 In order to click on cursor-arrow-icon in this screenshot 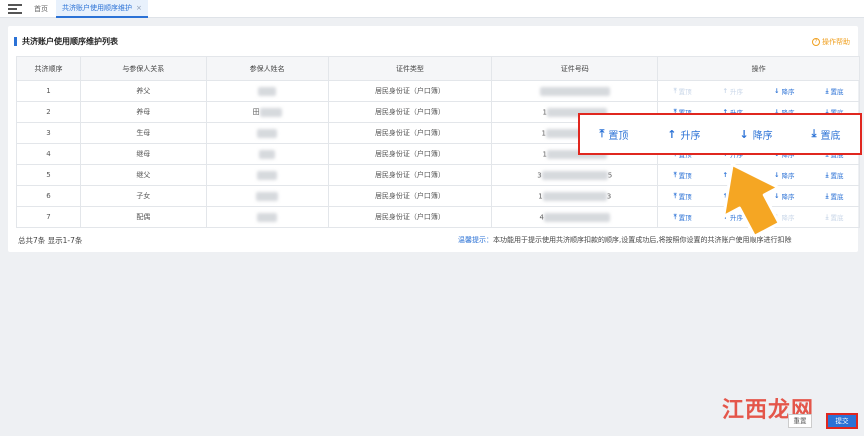, I will do `click(751, 200)`.